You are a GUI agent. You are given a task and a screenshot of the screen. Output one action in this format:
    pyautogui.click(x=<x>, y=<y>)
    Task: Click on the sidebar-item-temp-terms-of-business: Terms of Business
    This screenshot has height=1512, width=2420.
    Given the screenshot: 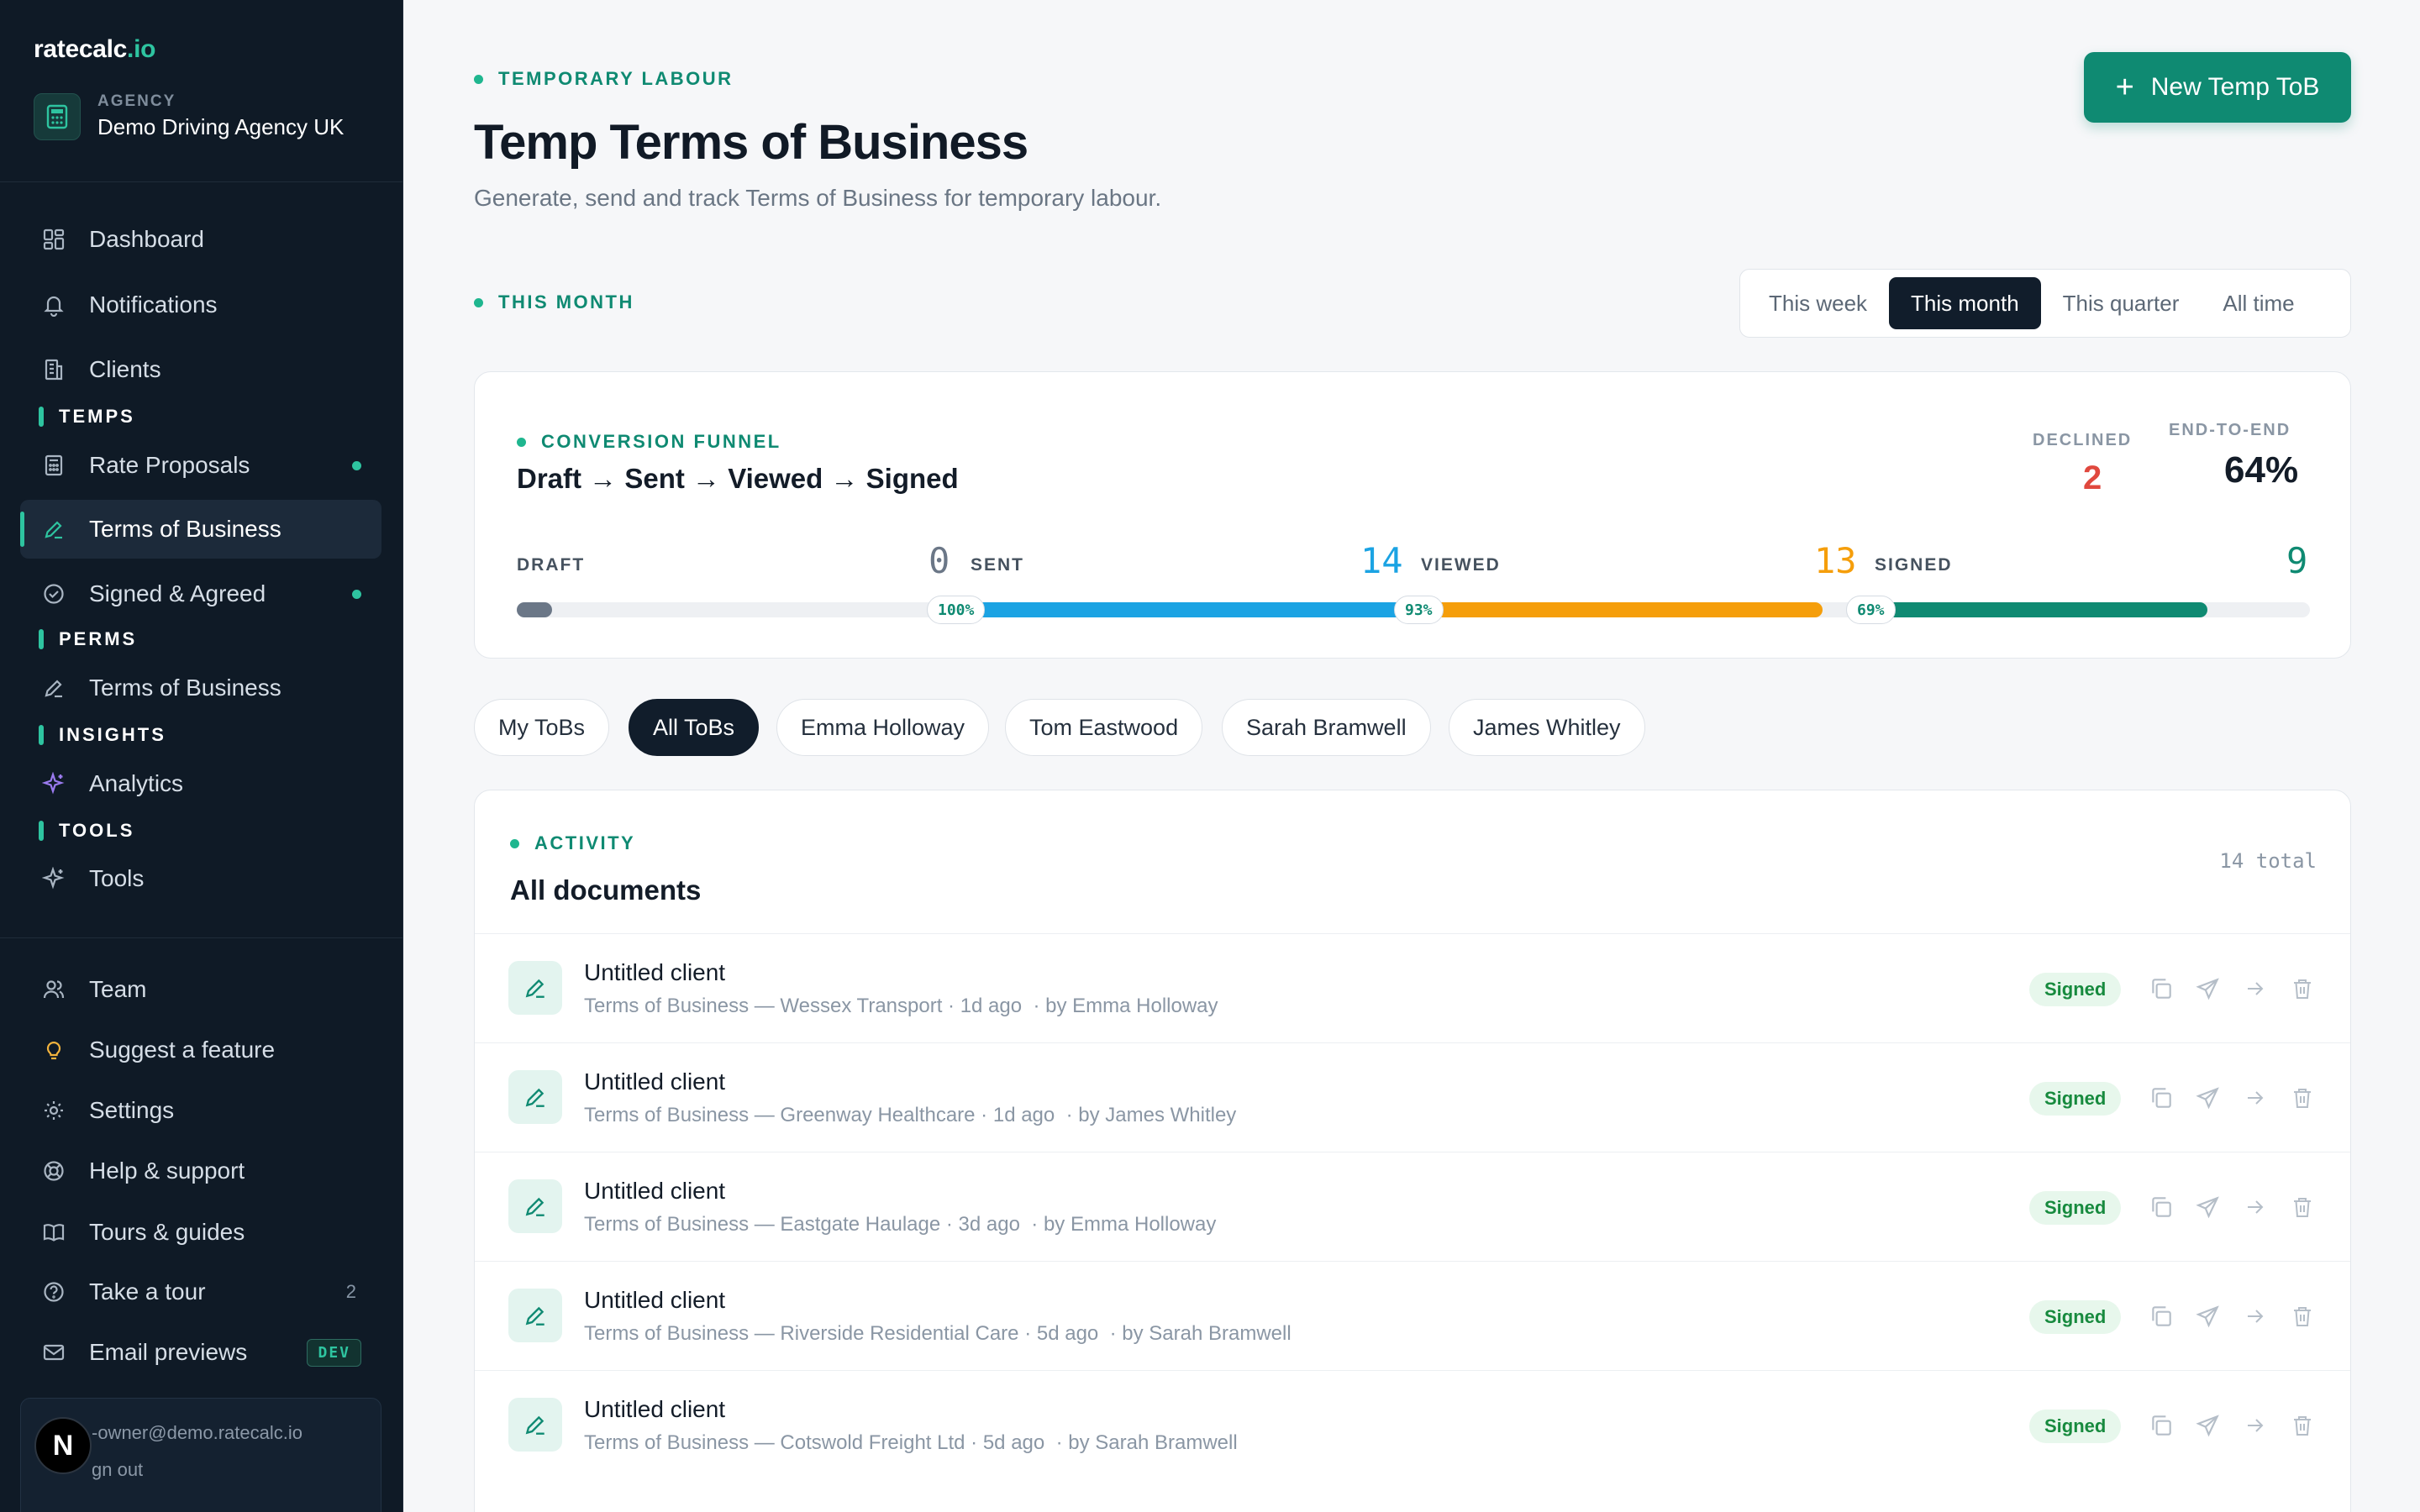 What is the action you would take?
    pyautogui.click(x=200, y=529)
    